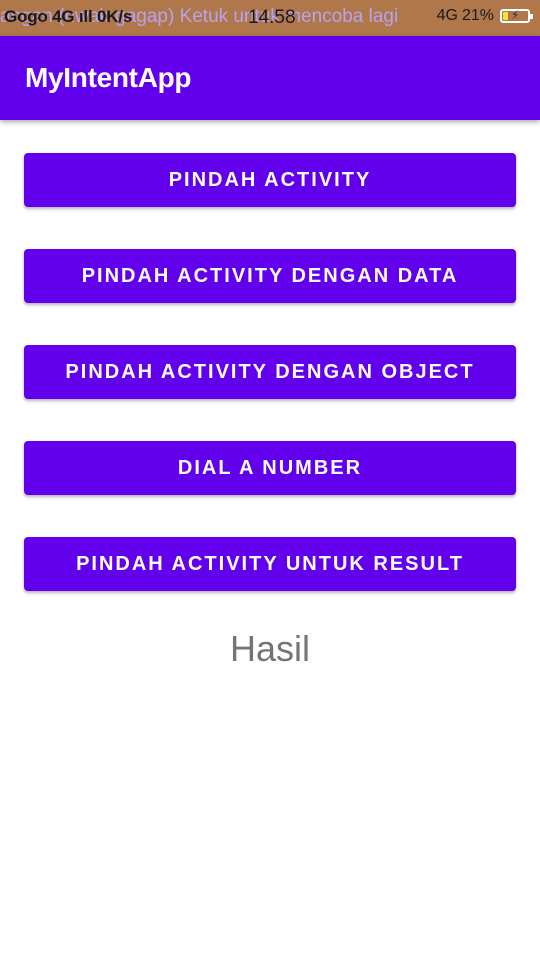 The width and height of the screenshot is (540, 960). I want to click on app-bar: MyIntentApp, so click(270, 78).